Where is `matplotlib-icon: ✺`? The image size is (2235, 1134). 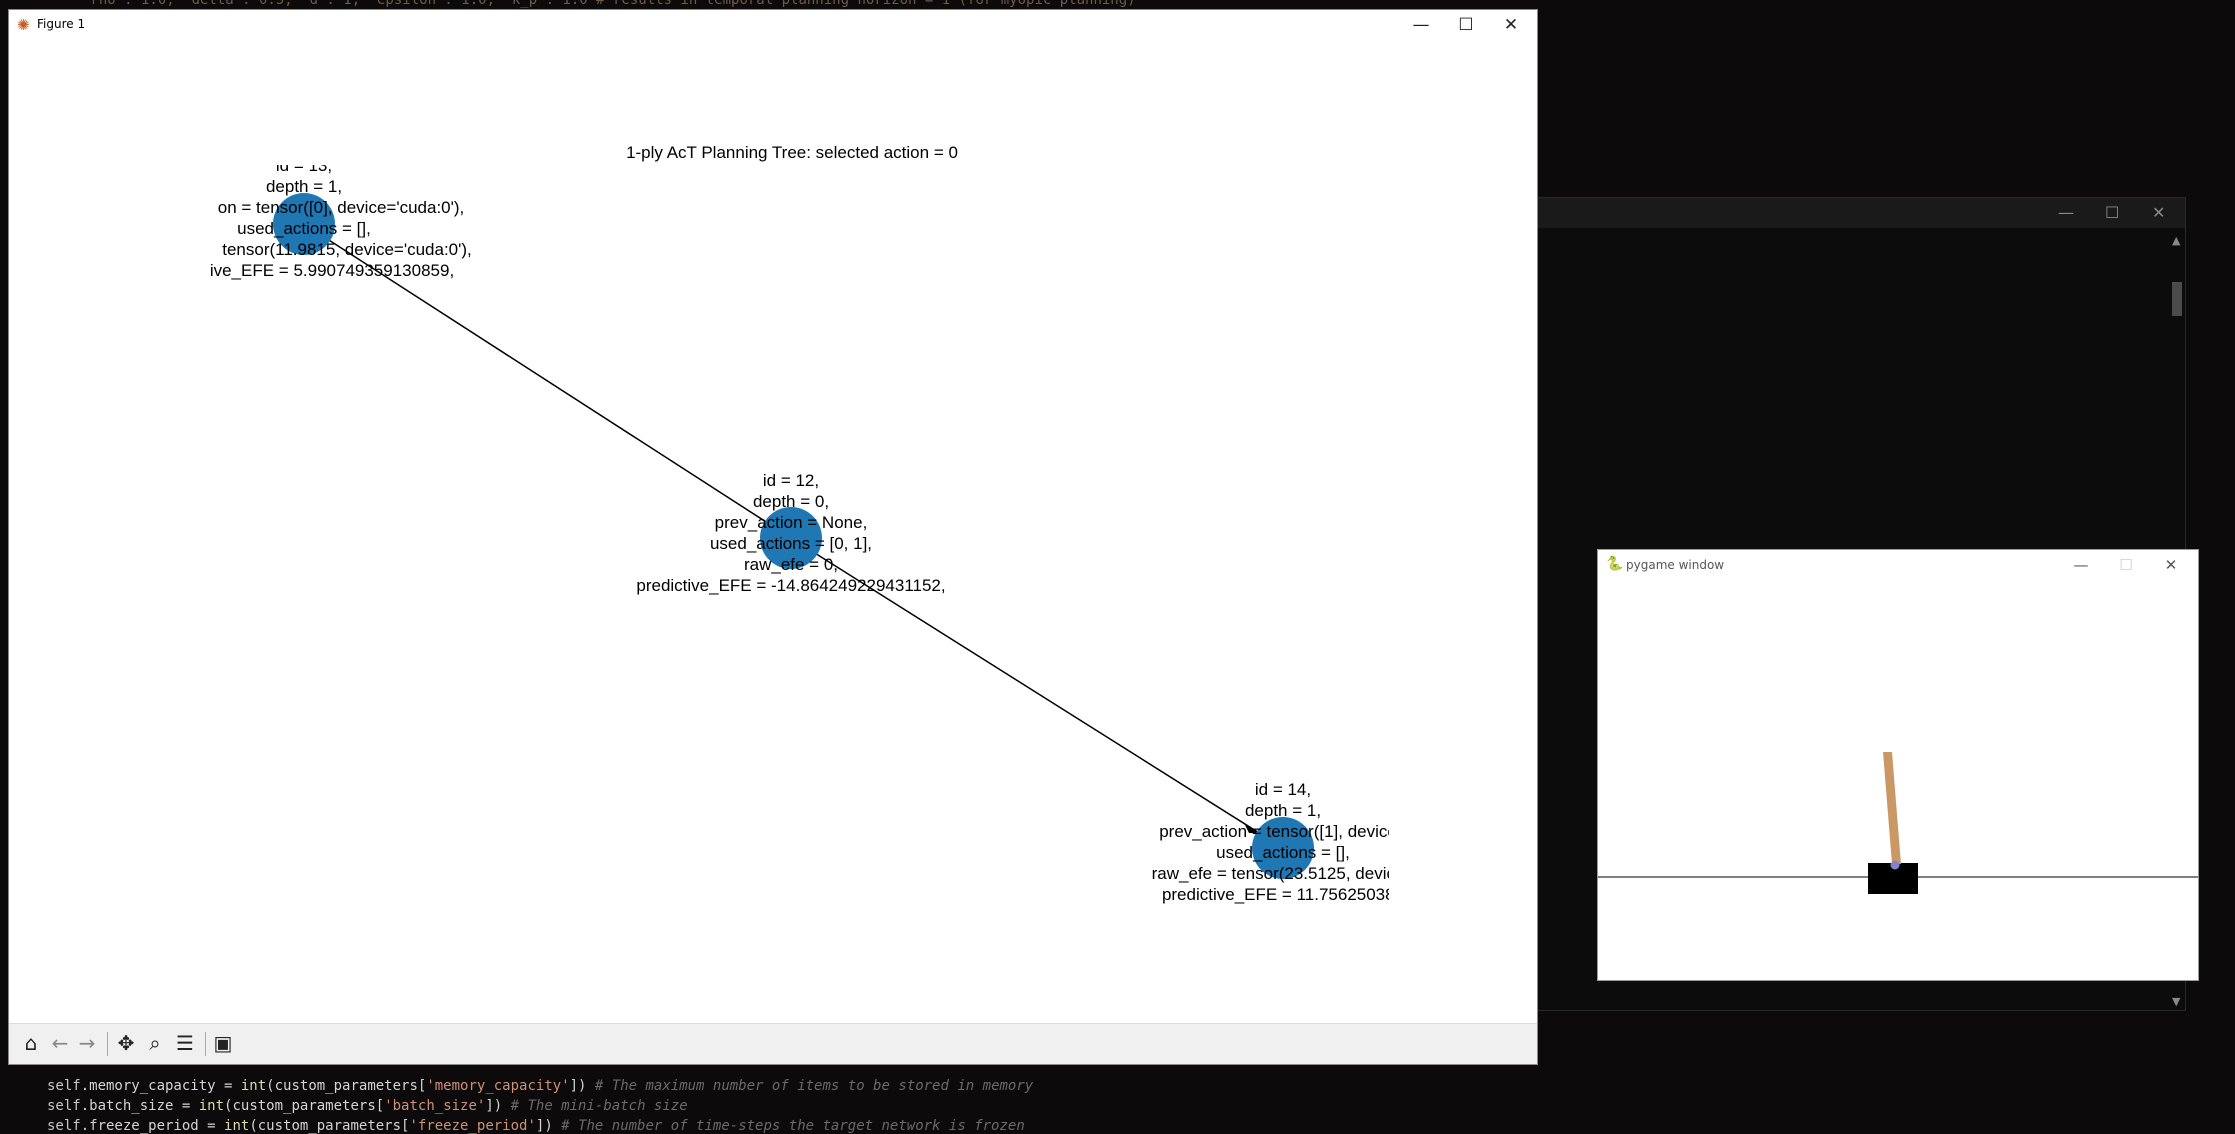
matplotlib-icon: ✺ is located at coordinates (23, 25).